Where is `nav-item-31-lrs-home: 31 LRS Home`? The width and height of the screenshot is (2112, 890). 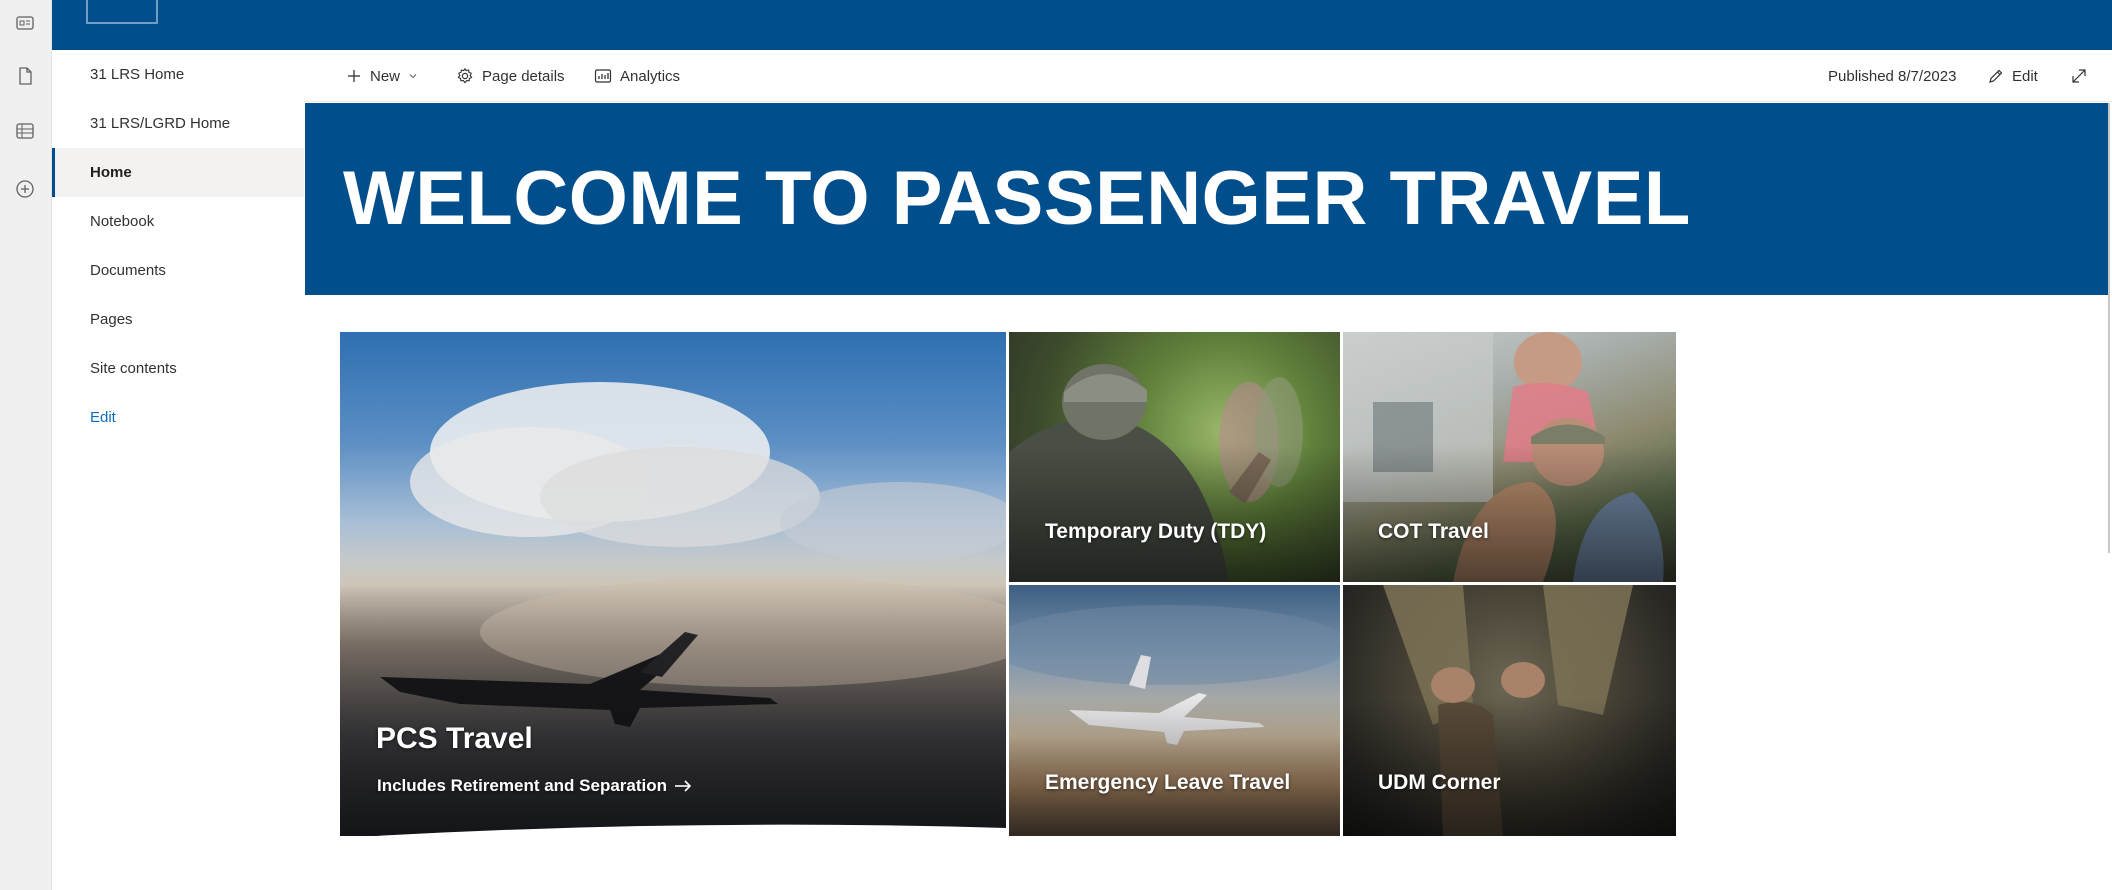 nav-item-31-lrs-home: 31 LRS Home is located at coordinates (178, 74).